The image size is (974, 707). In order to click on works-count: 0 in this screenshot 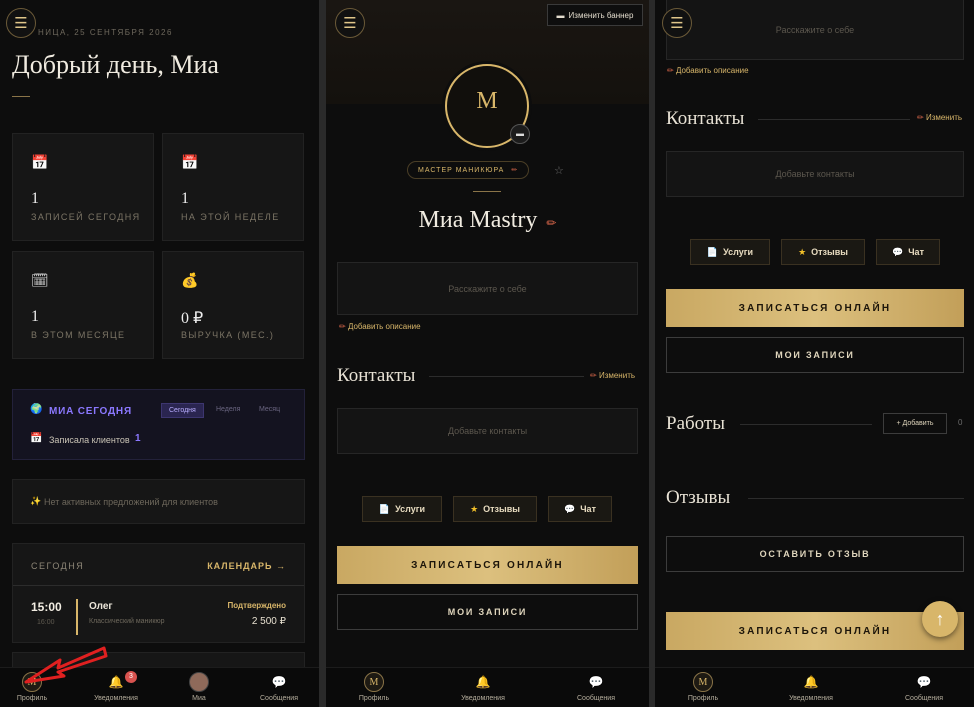, I will do `click(960, 422)`.